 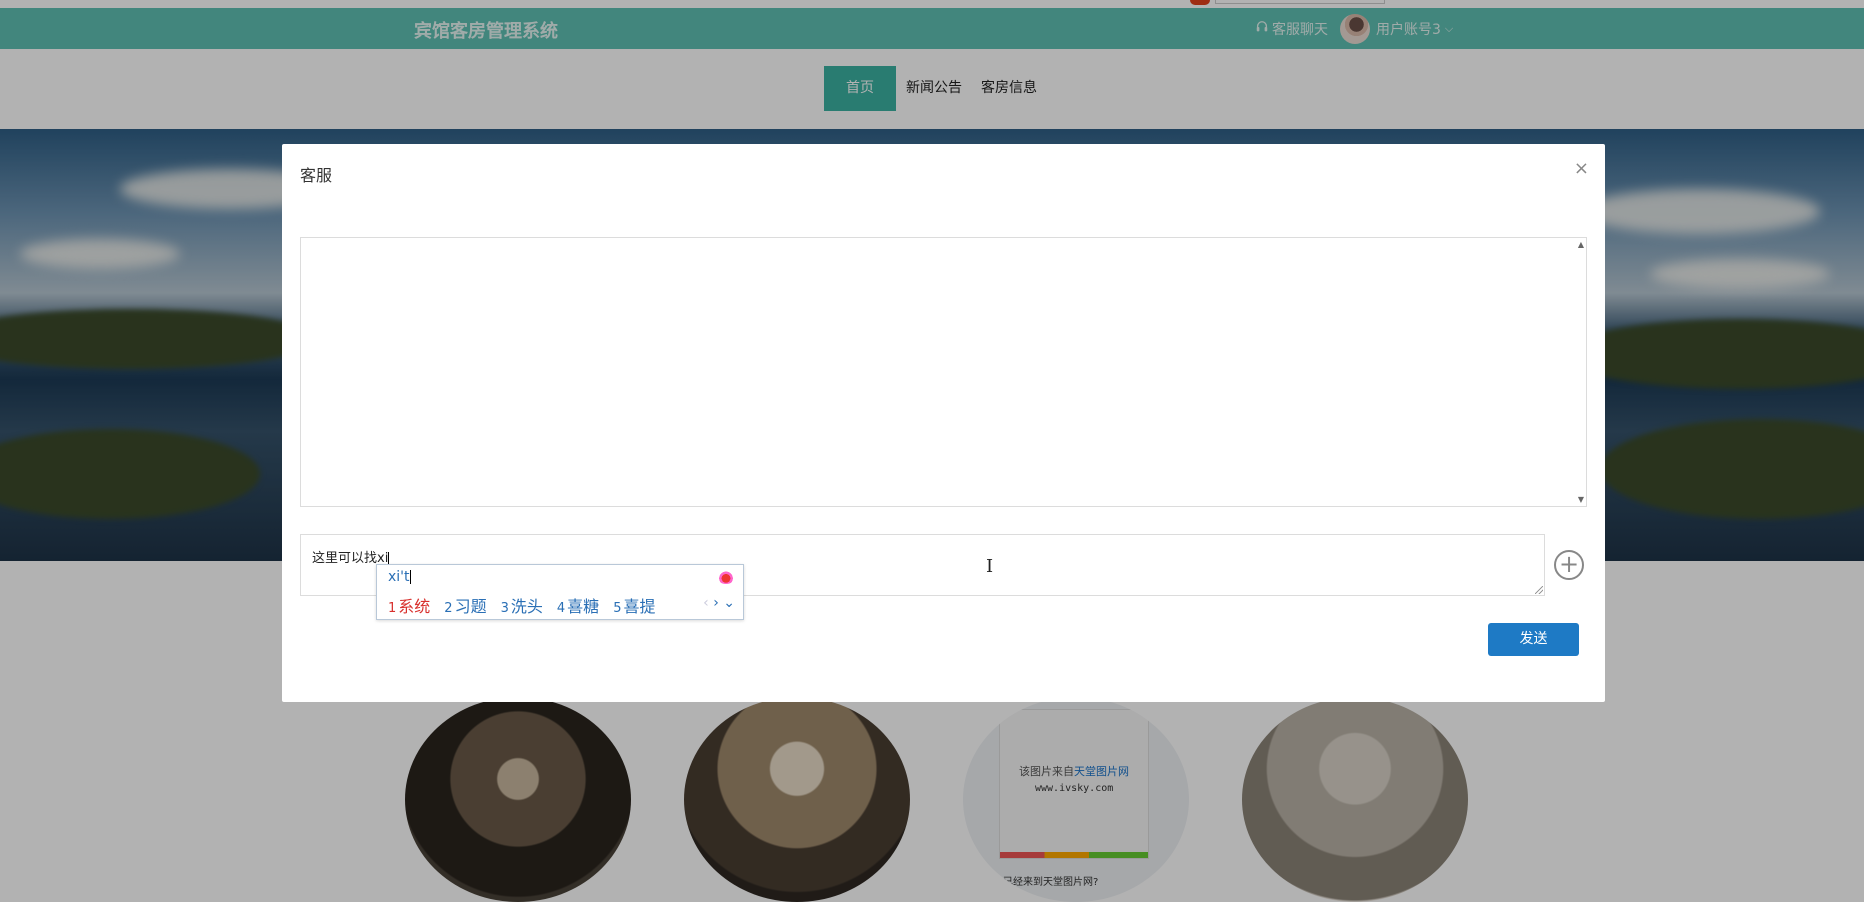 What do you see at coordinates (316, 175) in the screenshot?
I see `dialog-title: 客服` at bounding box center [316, 175].